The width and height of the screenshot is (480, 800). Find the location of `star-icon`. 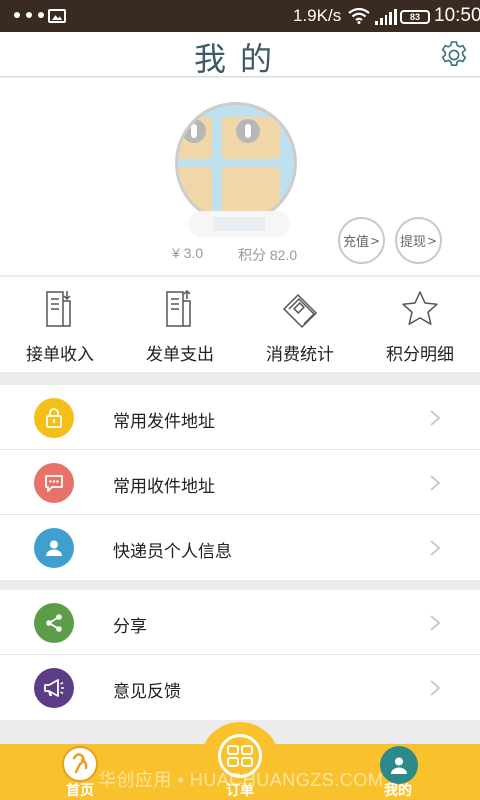

star-icon is located at coordinates (420, 308).